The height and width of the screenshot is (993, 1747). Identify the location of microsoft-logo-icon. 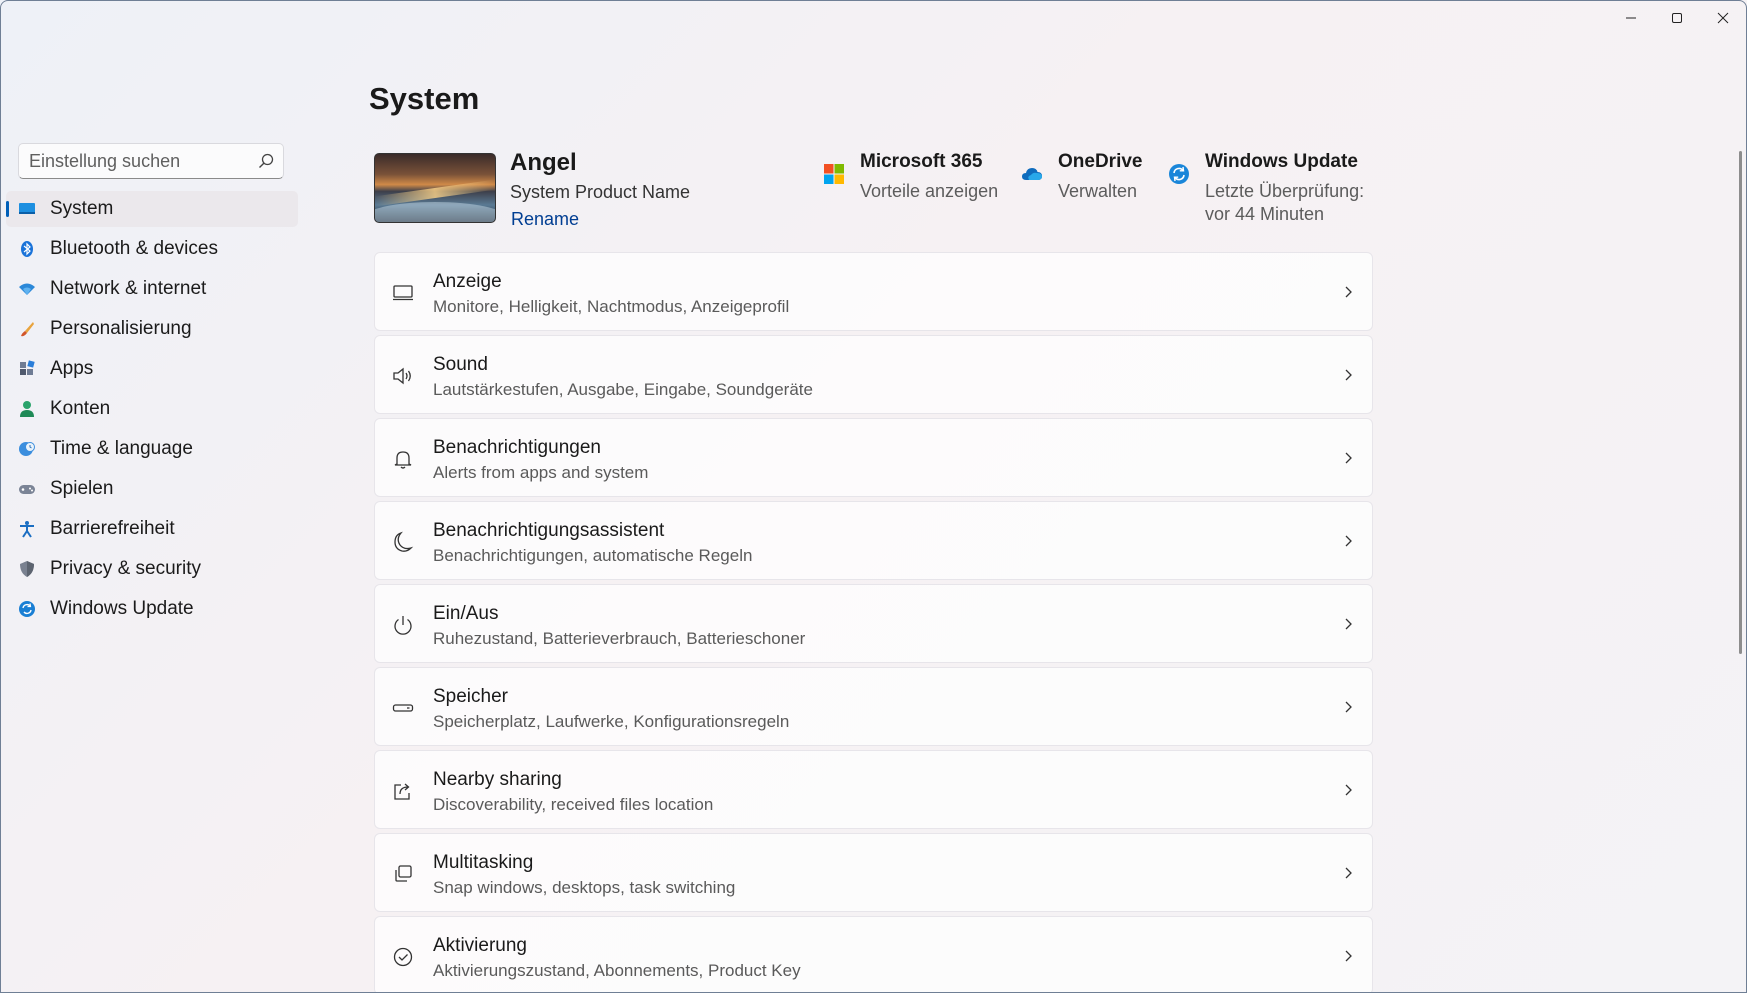
(834, 174).